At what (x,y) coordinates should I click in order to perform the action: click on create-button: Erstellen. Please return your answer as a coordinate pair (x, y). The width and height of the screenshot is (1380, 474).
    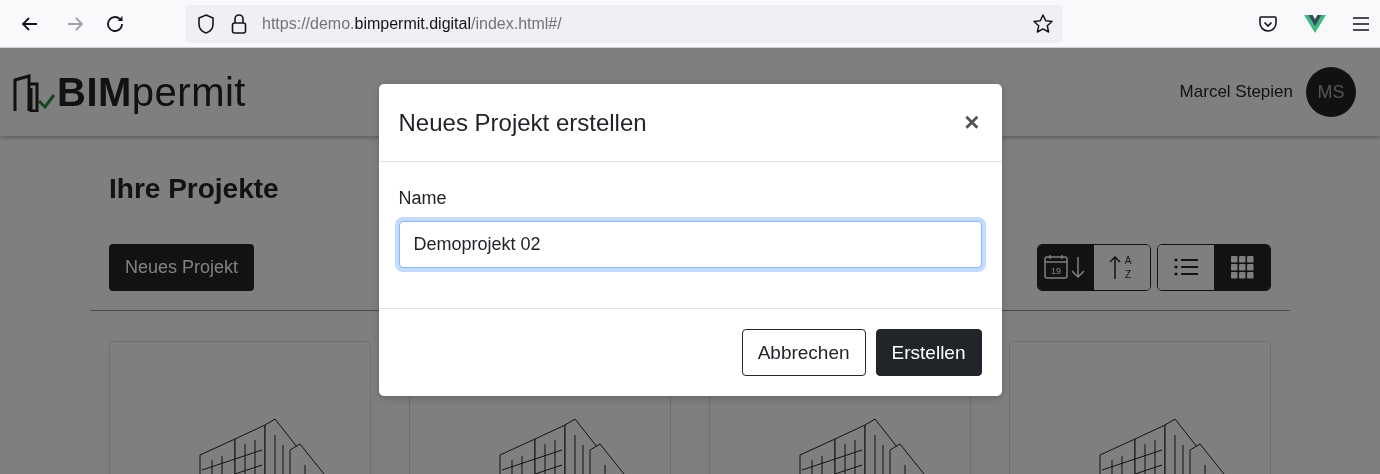
    Looking at the image, I should click on (928, 352).